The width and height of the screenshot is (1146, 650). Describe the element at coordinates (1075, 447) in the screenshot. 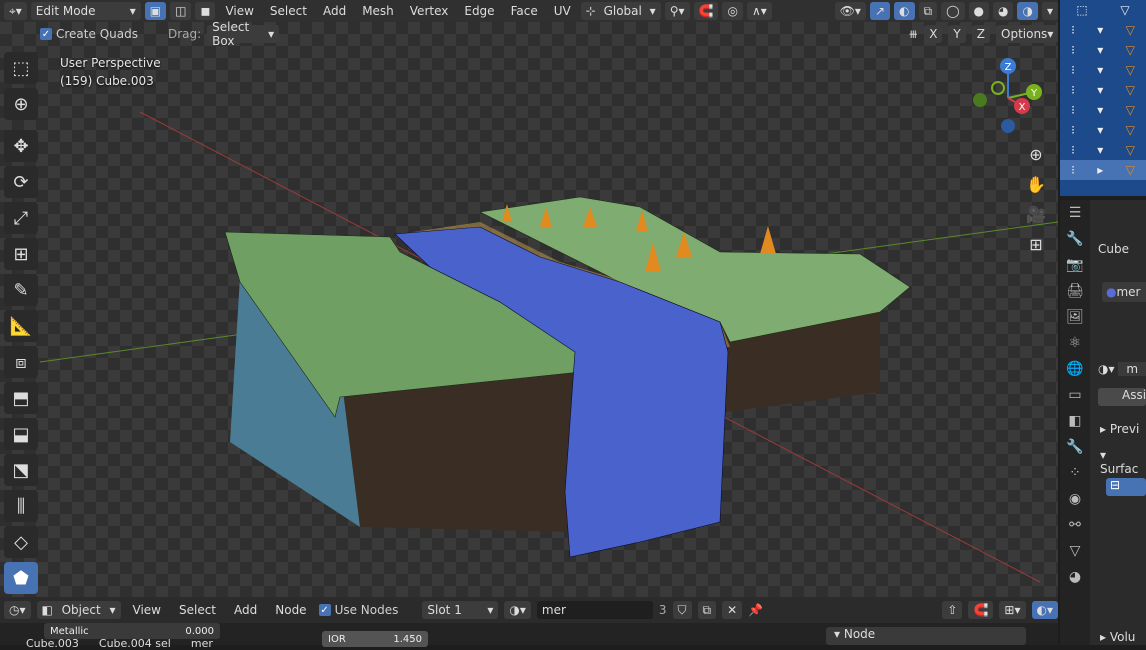

I see `modifier-icon: 🔧` at that location.